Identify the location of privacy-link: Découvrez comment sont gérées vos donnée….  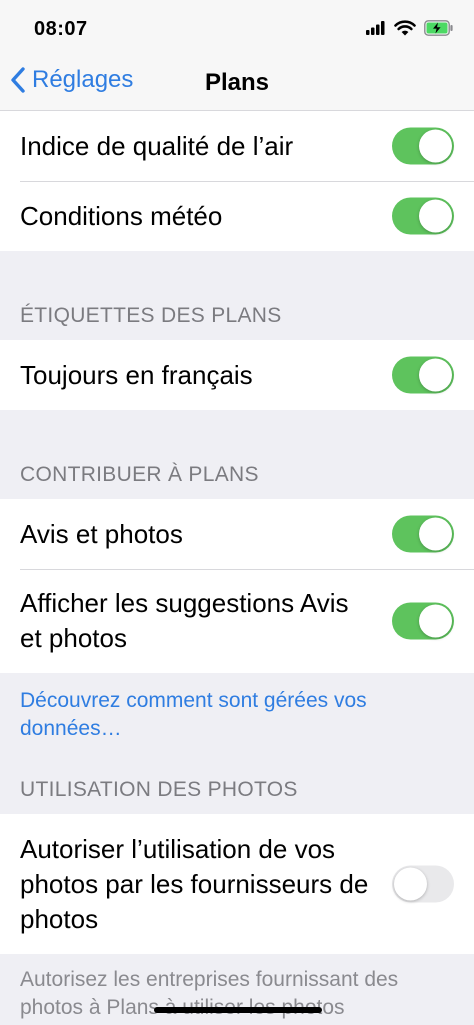
(237, 709).